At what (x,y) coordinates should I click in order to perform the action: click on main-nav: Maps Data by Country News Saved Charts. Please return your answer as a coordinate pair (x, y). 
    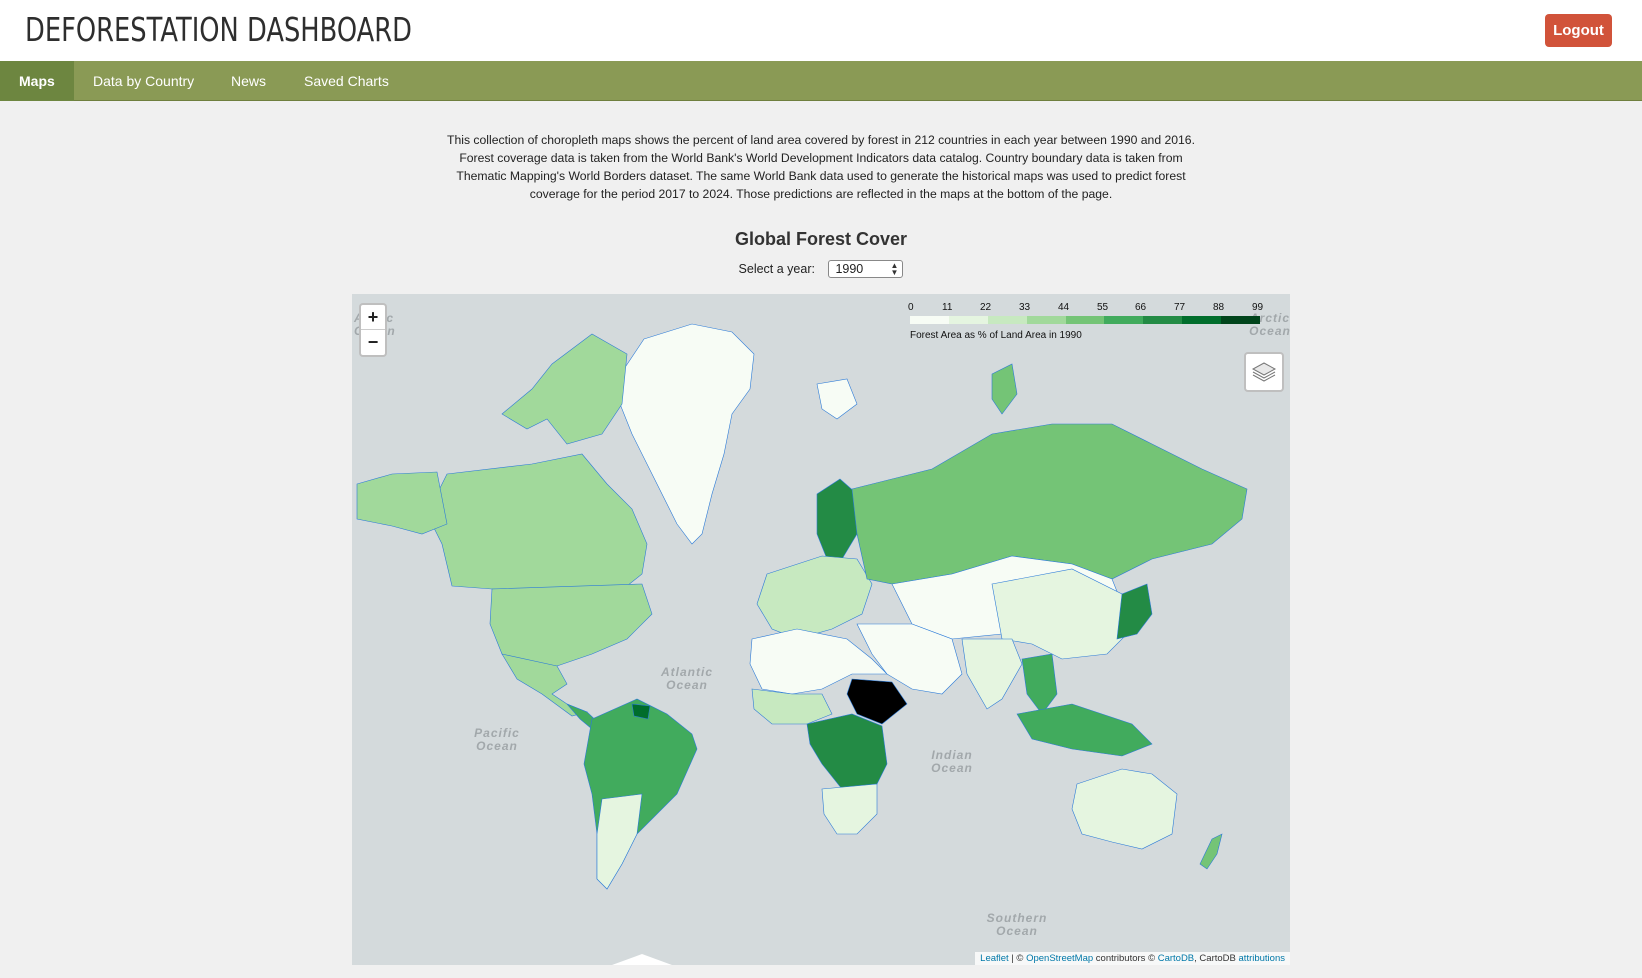
    Looking at the image, I should click on (821, 81).